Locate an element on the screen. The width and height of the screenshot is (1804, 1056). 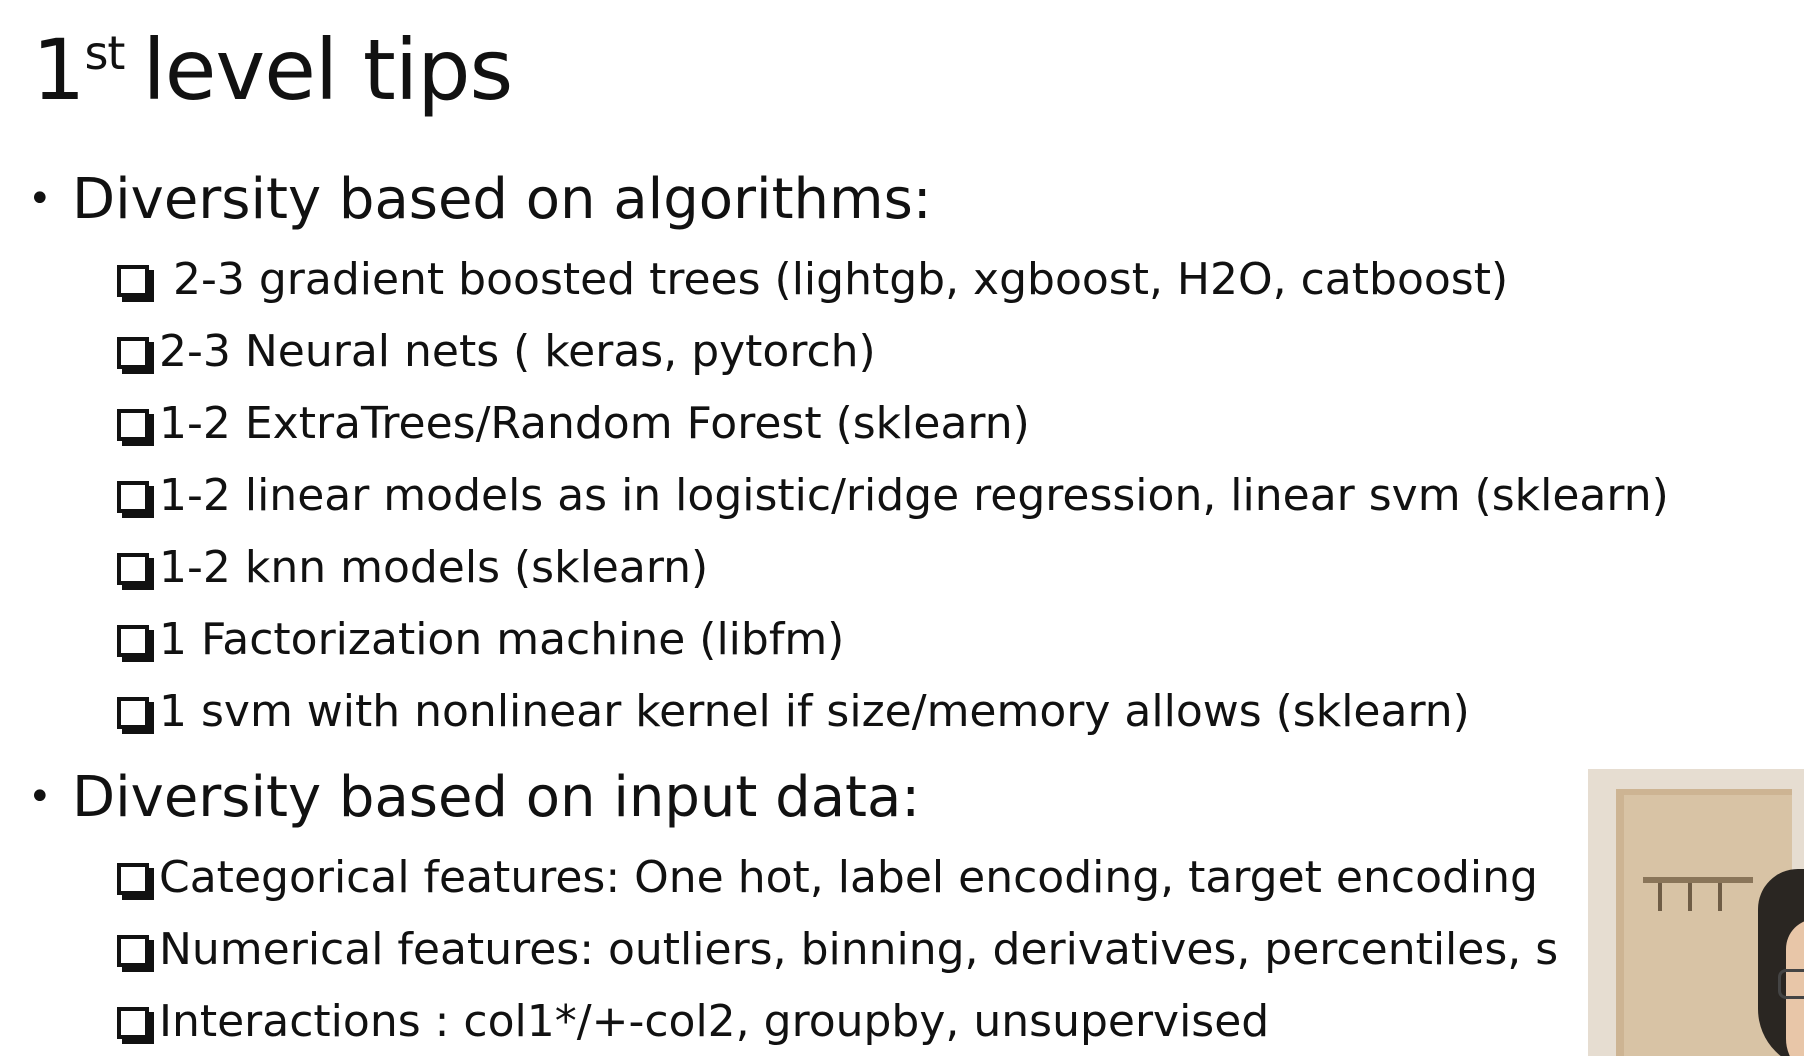
list-item: 1-2 ExtraTrees/Random Forest (sklearn) is located at coordinates (573, 424).